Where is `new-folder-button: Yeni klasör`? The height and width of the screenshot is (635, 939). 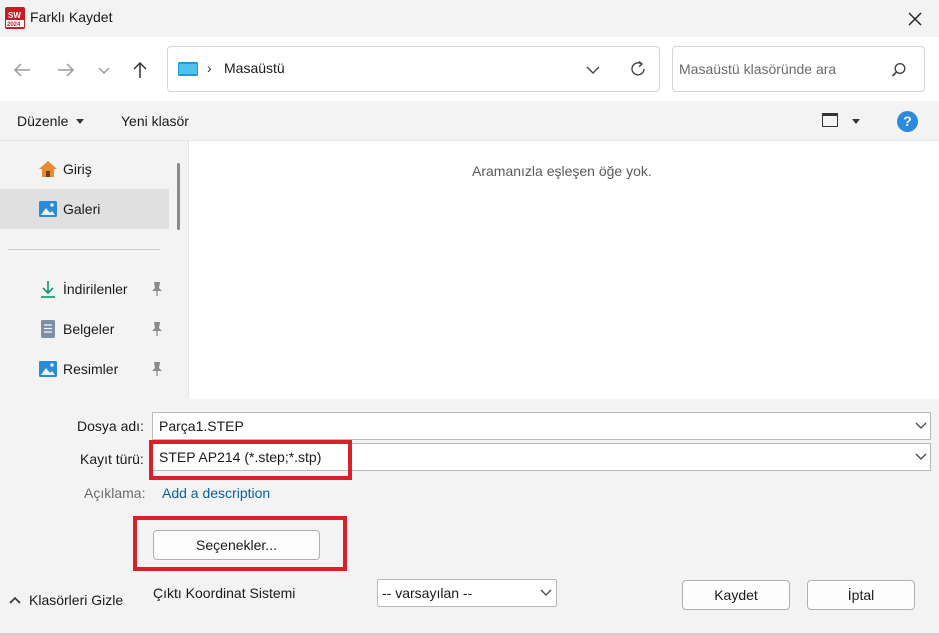
new-folder-button: Yeni klasör is located at coordinates (155, 121).